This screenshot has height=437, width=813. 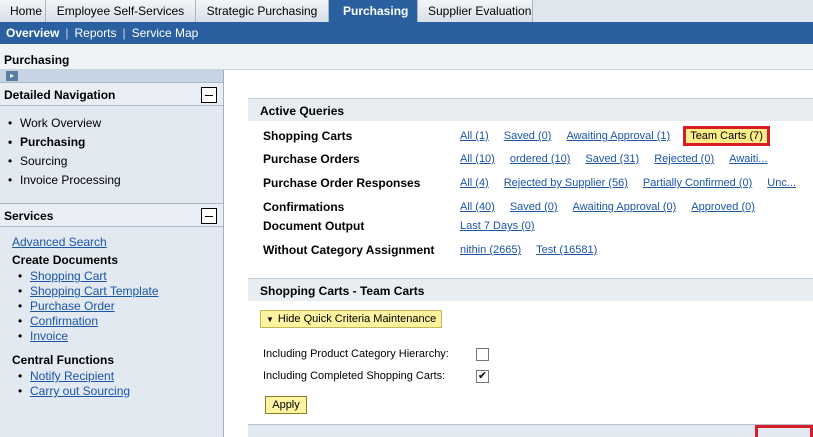 I want to click on query-label: Document Output, so click(x=314, y=226).